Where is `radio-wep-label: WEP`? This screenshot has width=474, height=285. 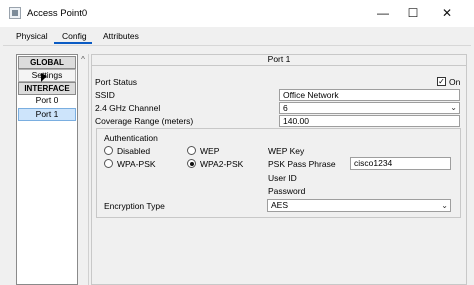 radio-wep-label: WEP is located at coordinates (210, 151).